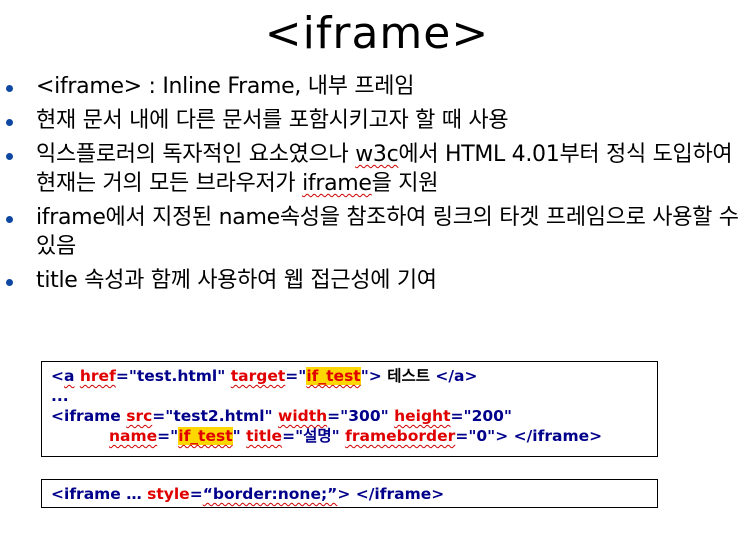 The image size is (754, 533). Describe the element at coordinates (364, 416) in the screenshot. I see `code-value: "300"` at that location.